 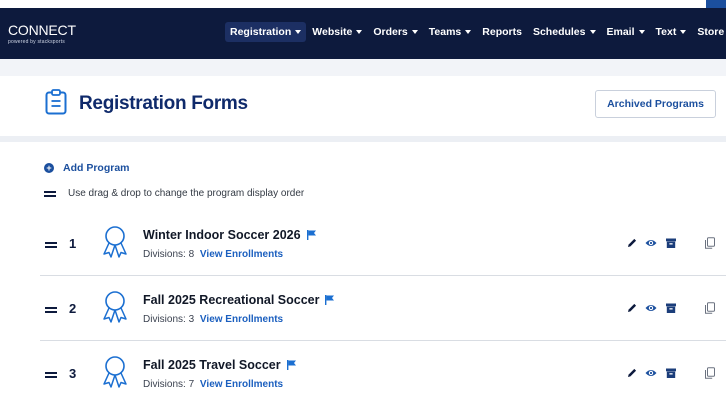 I want to click on program-name: Fall 2025 Recreational Soccer, so click(x=239, y=300).